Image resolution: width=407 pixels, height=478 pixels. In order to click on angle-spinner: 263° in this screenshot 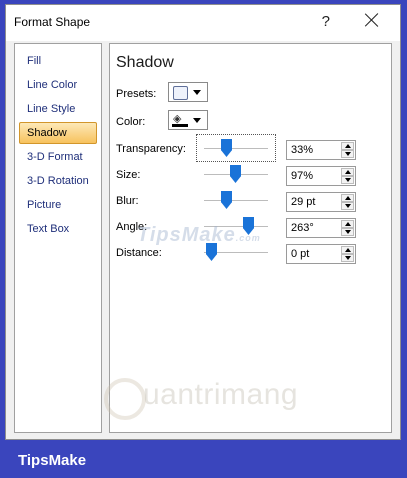, I will do `click(321, 228)`.